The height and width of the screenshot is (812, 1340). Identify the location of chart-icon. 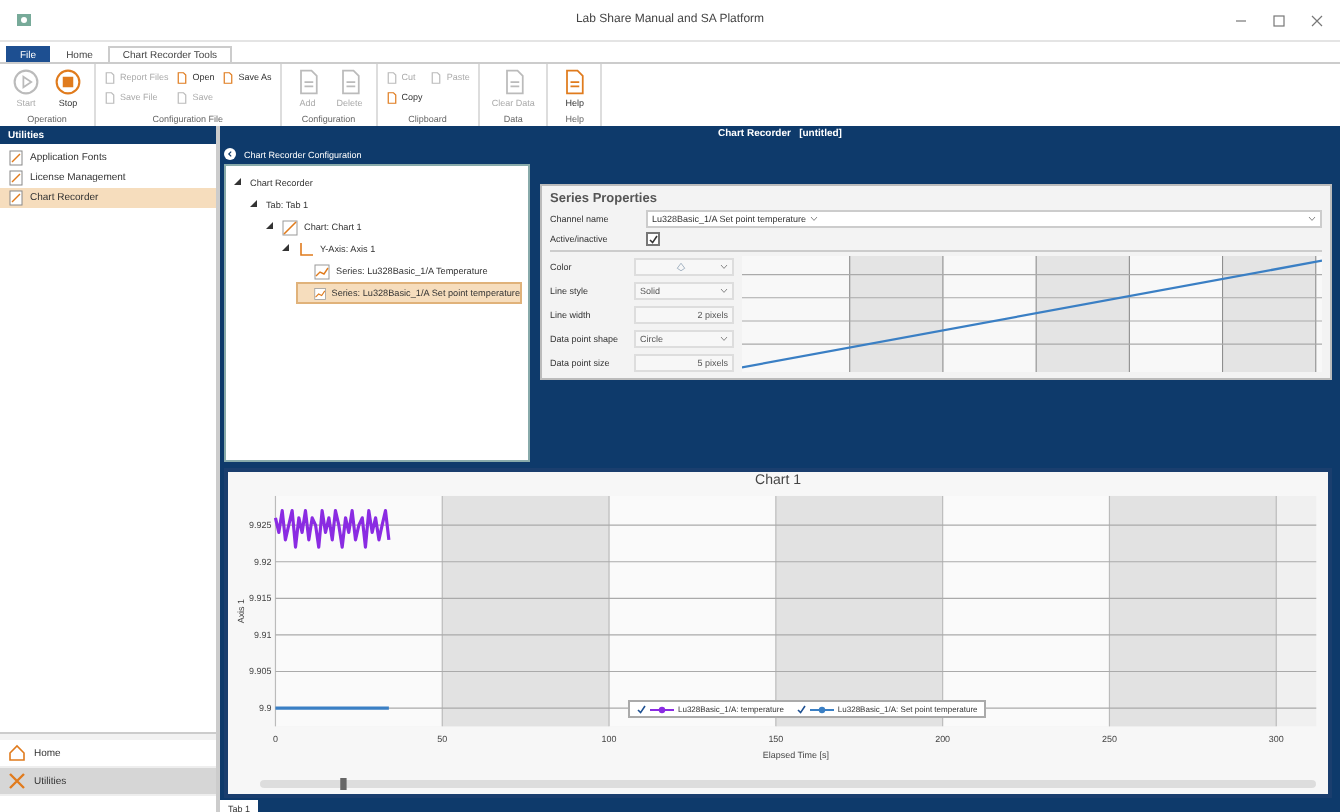
(290, 227).